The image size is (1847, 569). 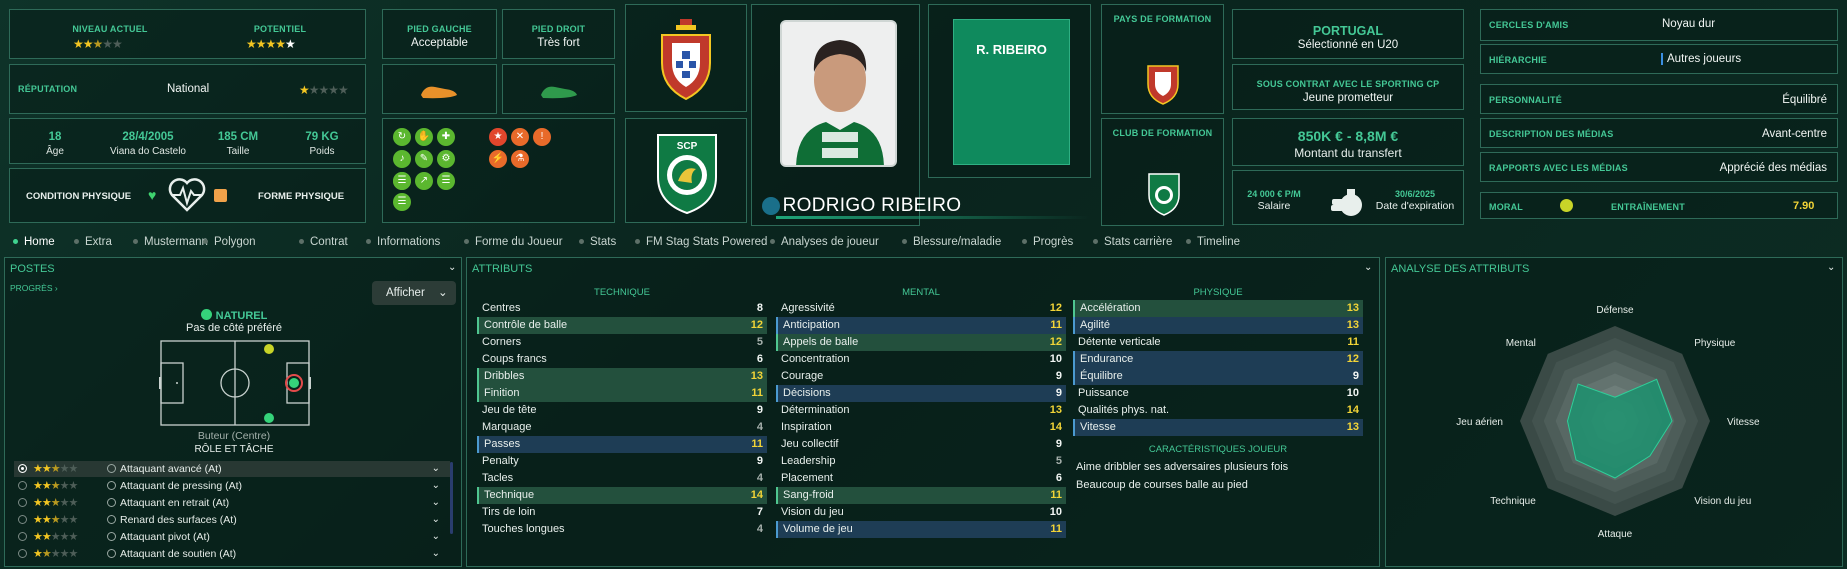 What do you see at coordinates (686, 170) in the screenshot?
I see `club-panel: SCP` at bounding box center [686, 170].